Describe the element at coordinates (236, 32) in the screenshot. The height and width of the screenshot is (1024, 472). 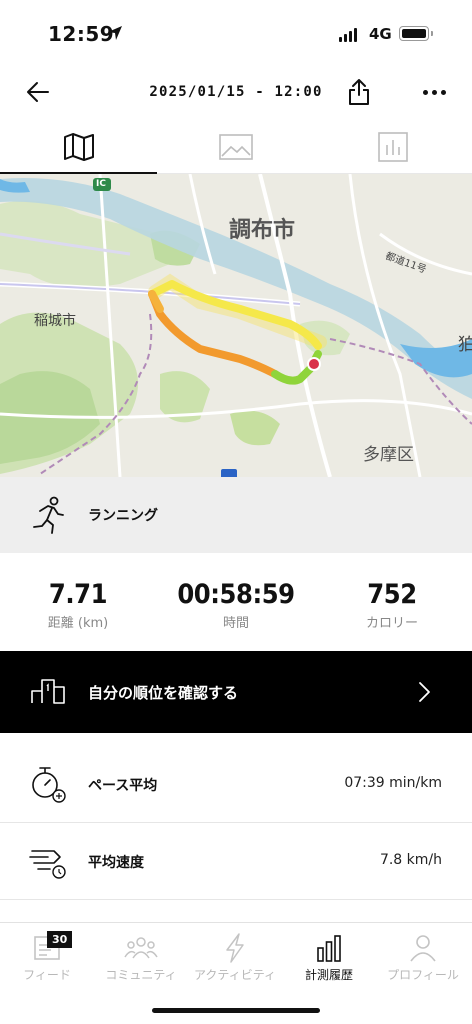
I see `status-bar: 12:59 4G` at that location.